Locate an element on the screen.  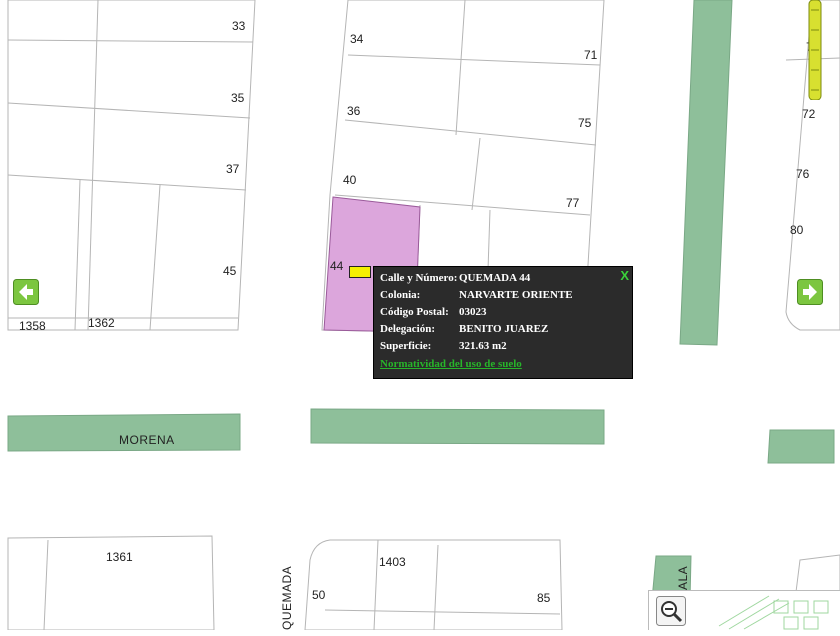
lot-number: 76 is located at coordinates (803, 174).